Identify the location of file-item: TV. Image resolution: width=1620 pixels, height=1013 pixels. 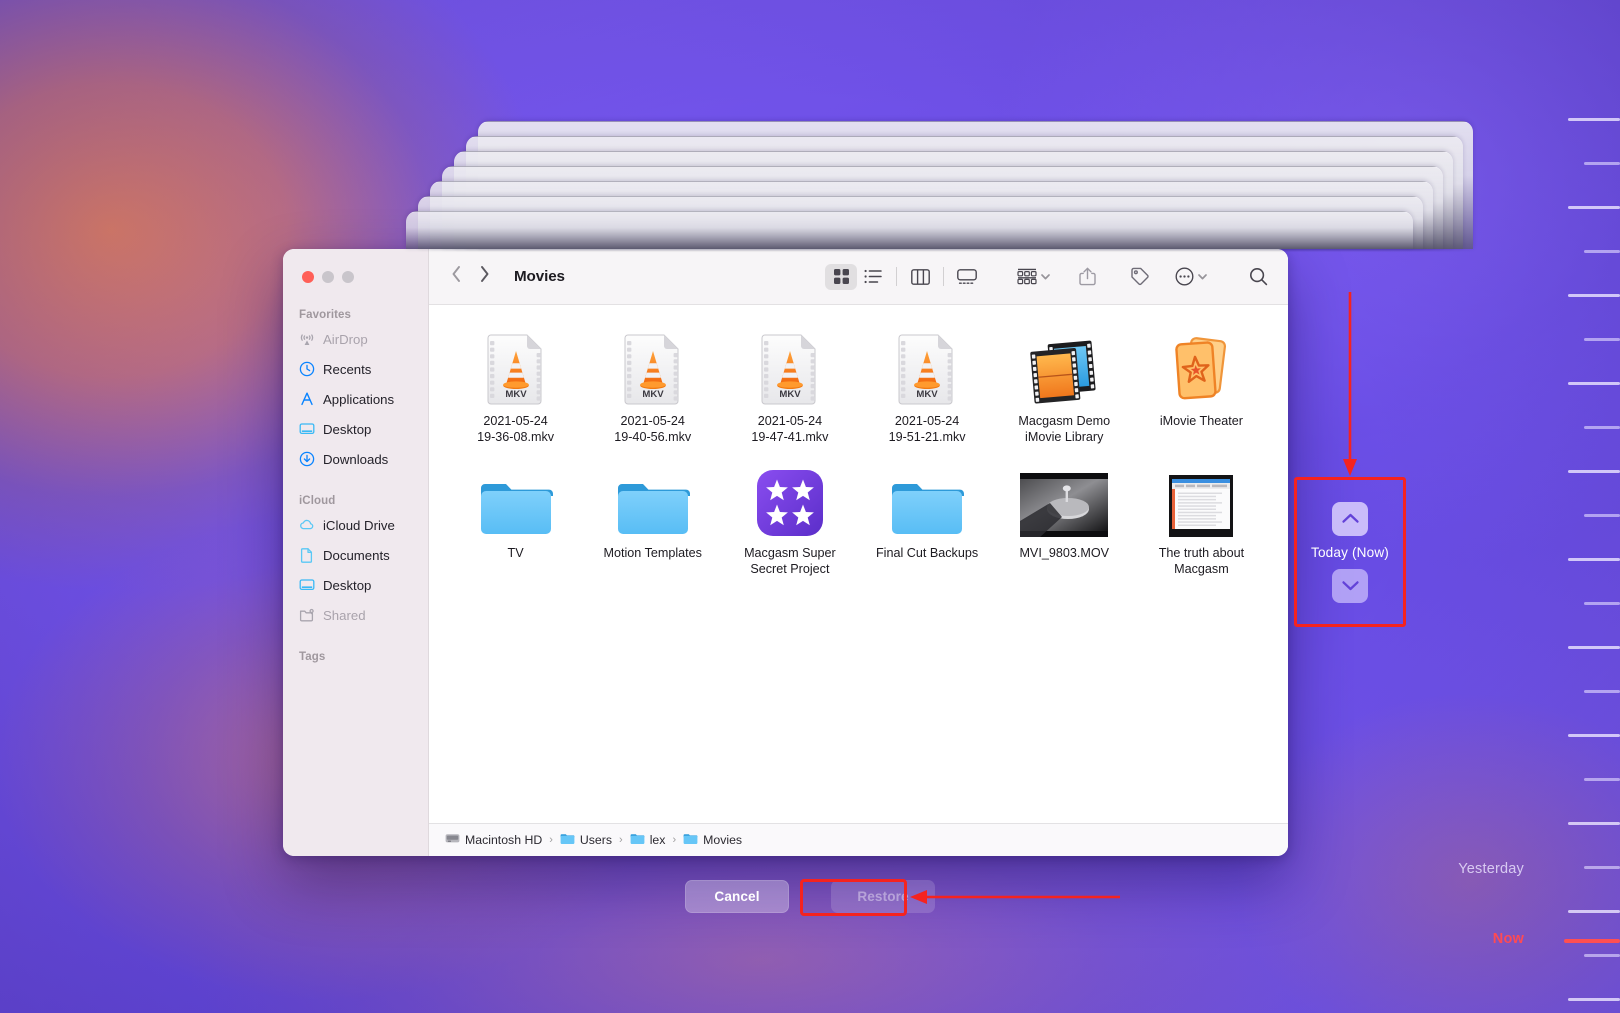
(515, 518).